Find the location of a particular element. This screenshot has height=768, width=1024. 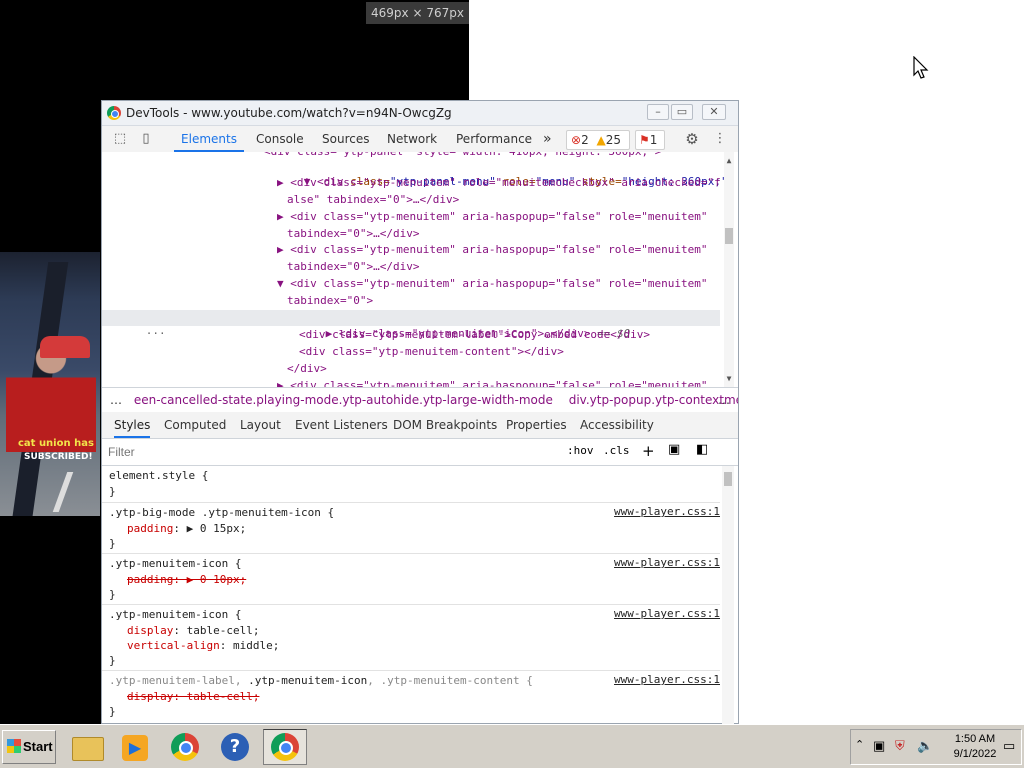

error-icon: ⊗ is located at coordinates (576, 140).